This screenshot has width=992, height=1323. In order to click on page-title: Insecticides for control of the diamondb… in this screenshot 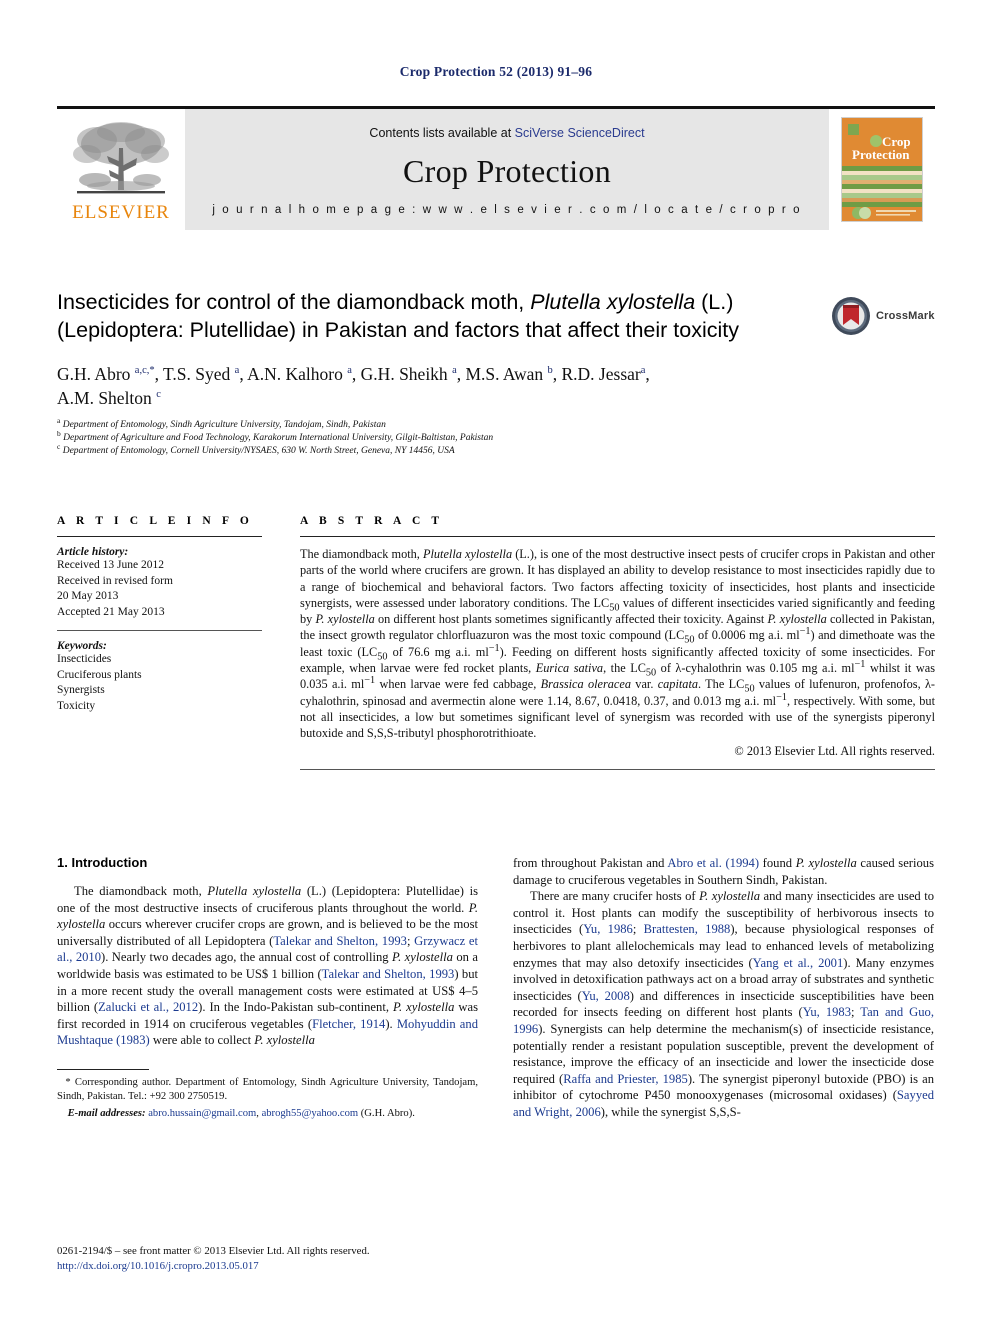, I will do `click(447, 316)`.